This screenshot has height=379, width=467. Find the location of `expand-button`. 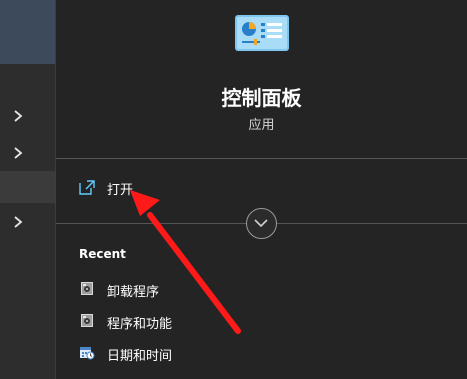

expand-button is located at coordinates (261, 223).